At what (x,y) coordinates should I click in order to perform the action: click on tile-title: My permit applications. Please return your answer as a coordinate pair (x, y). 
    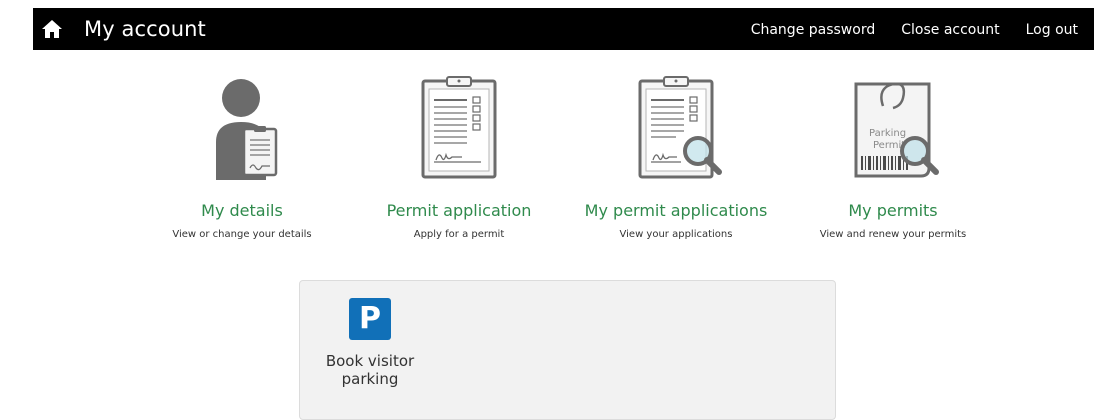
    Looking at the image, I should click on (676, 211).